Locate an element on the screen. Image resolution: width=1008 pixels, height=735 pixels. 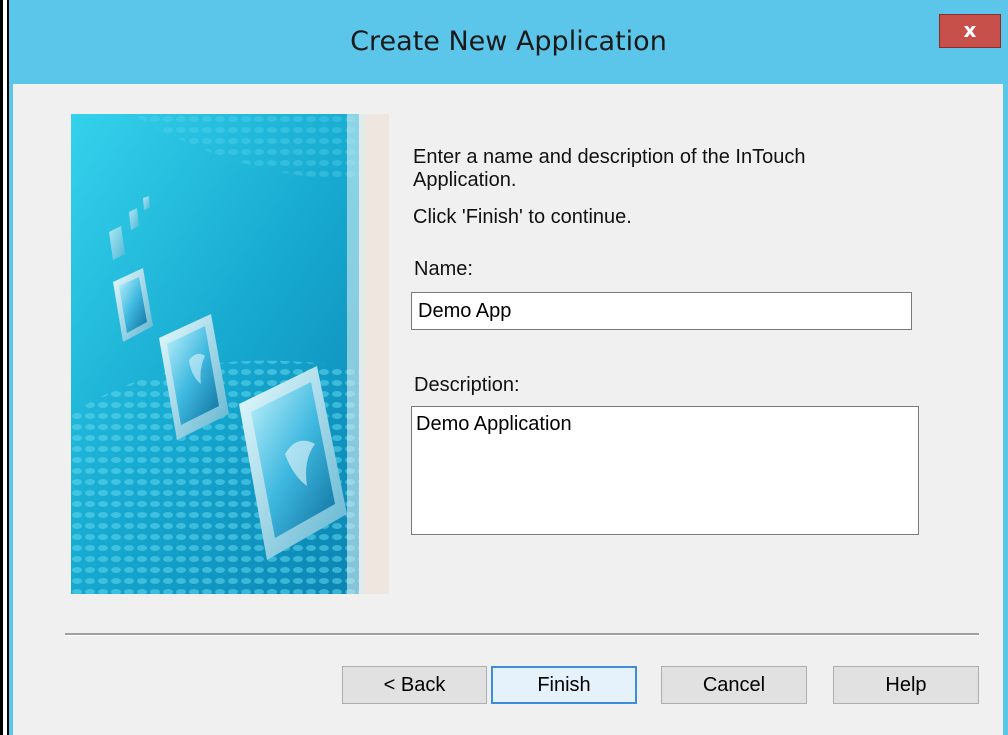
close-icon: x is located at coordinates (970, 30).